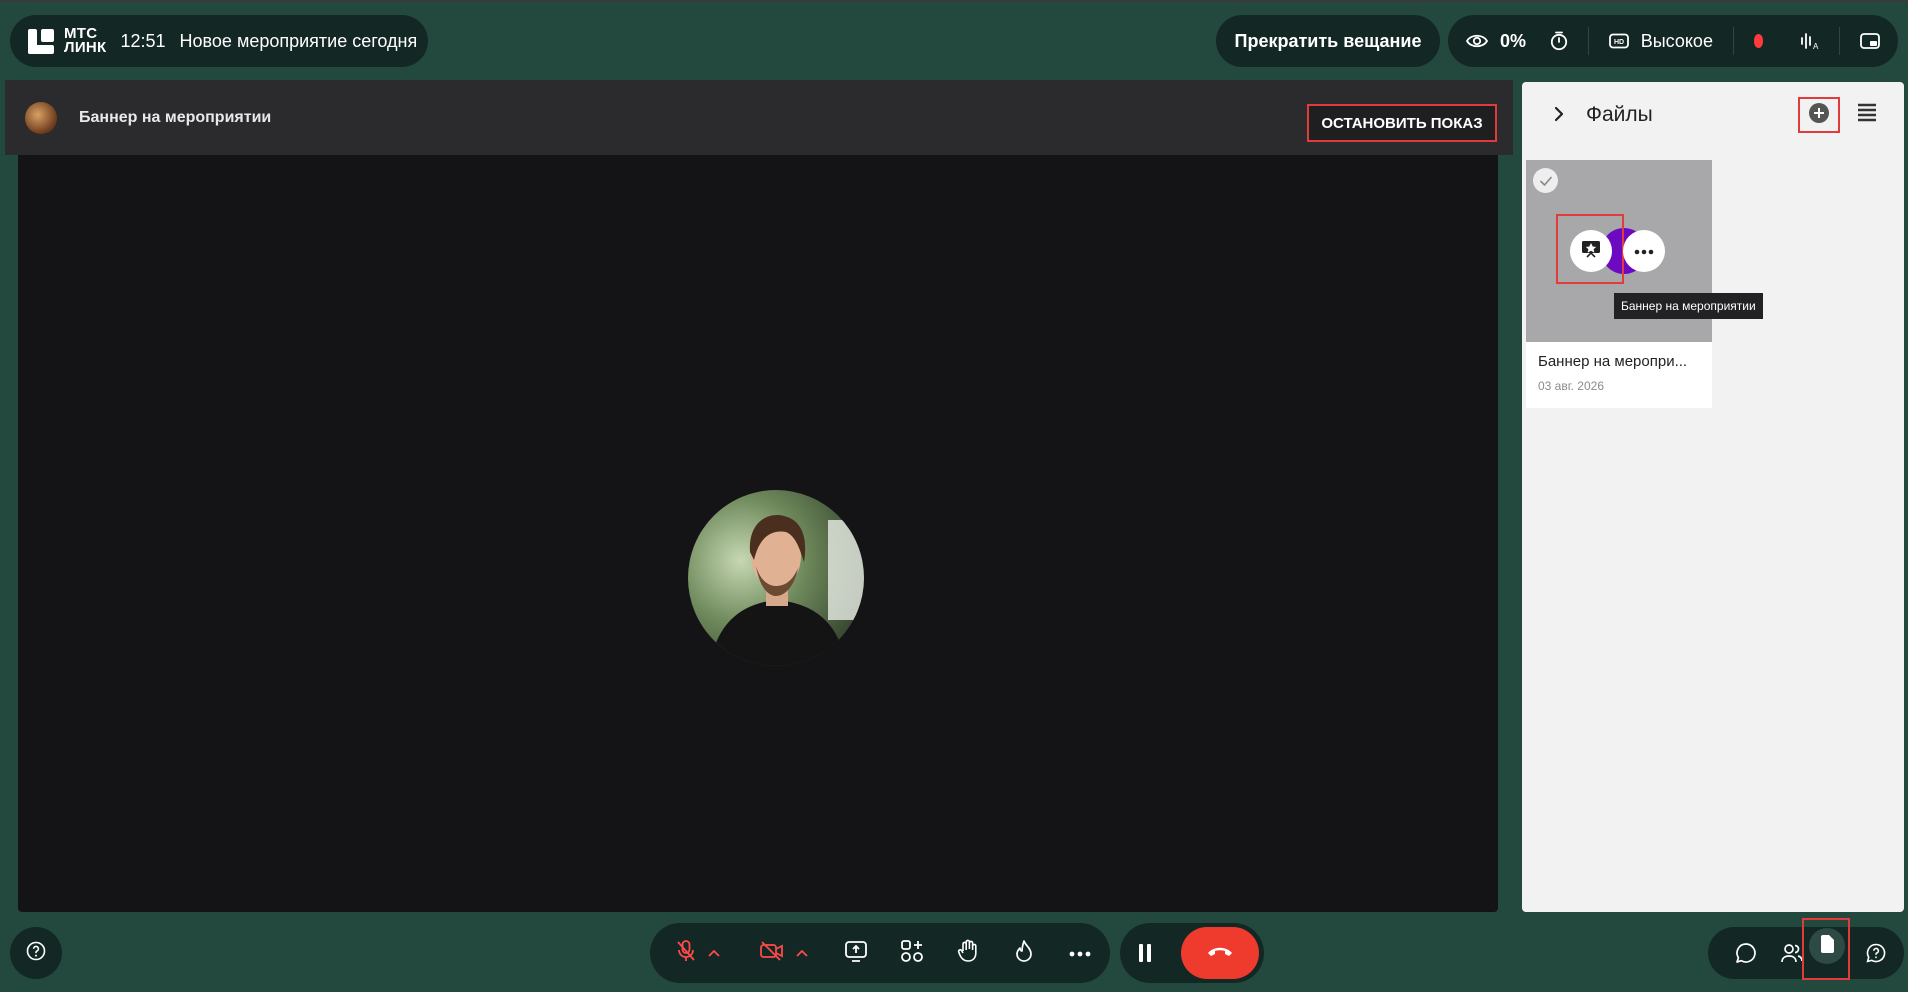 The height and width of the screenshot is (992, 1908). I want to click on clock: 12:51, so click(143, 40).